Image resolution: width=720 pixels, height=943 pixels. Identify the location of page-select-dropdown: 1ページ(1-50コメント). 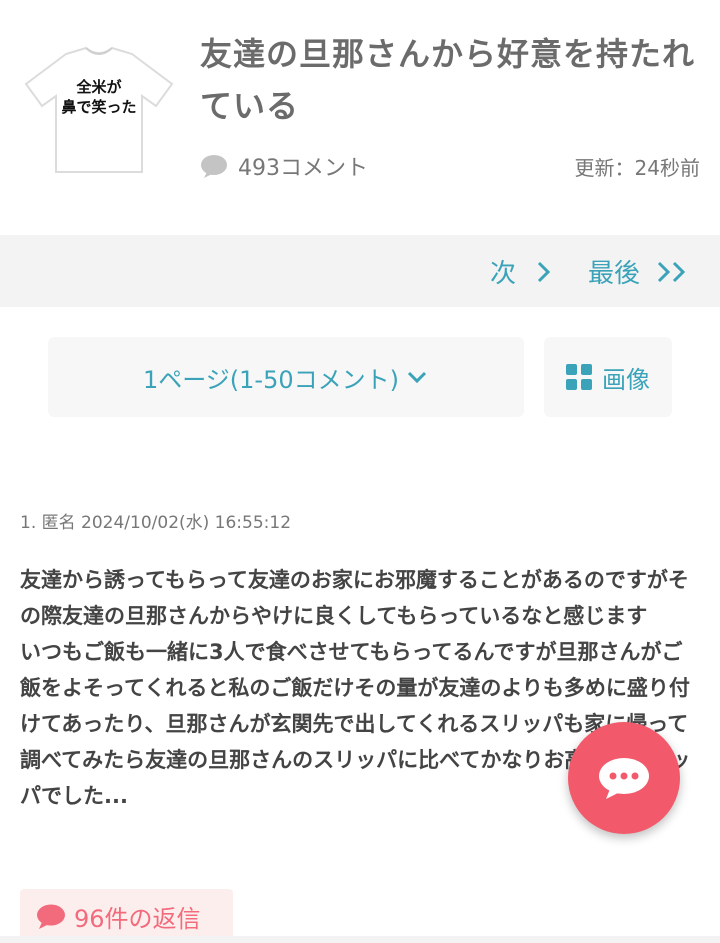
(286, 377).